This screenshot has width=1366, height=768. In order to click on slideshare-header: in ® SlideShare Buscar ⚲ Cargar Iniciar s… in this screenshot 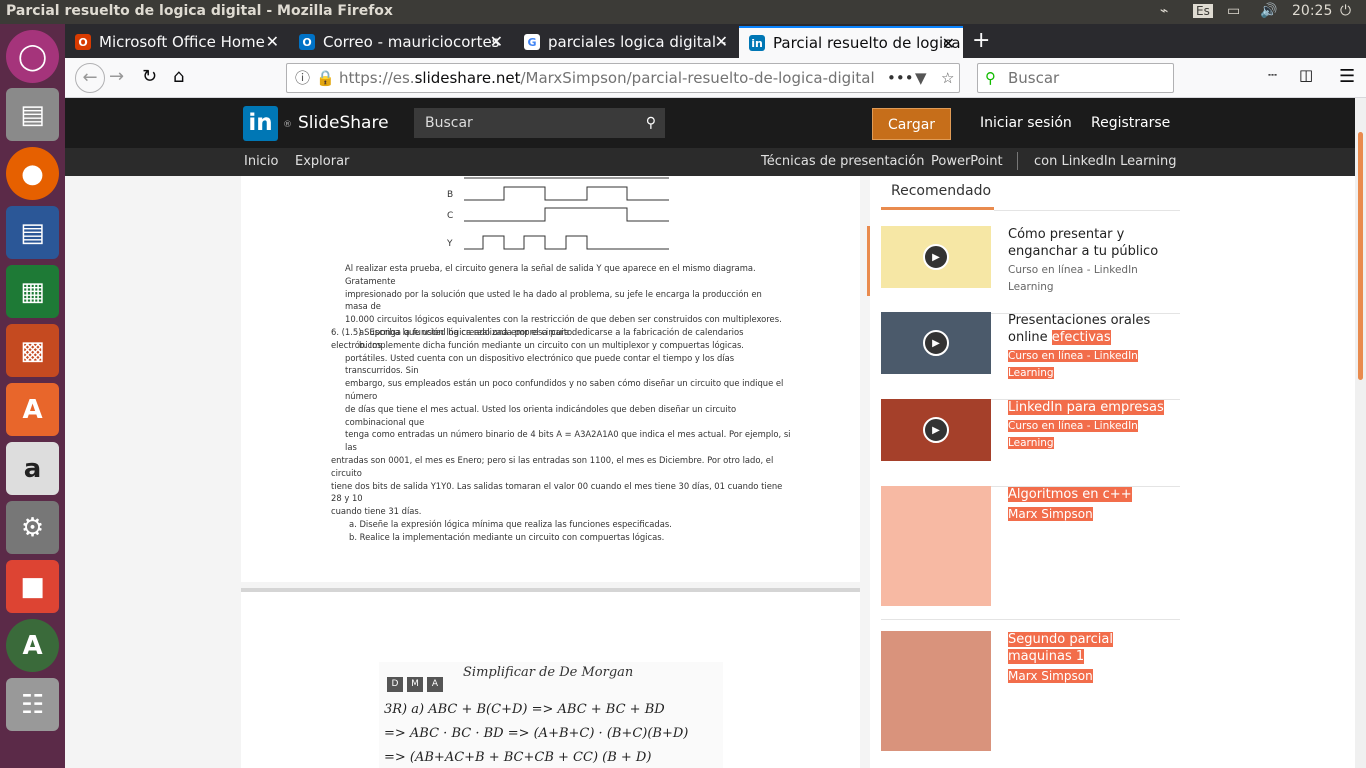, I will do `click(710, 123)`.